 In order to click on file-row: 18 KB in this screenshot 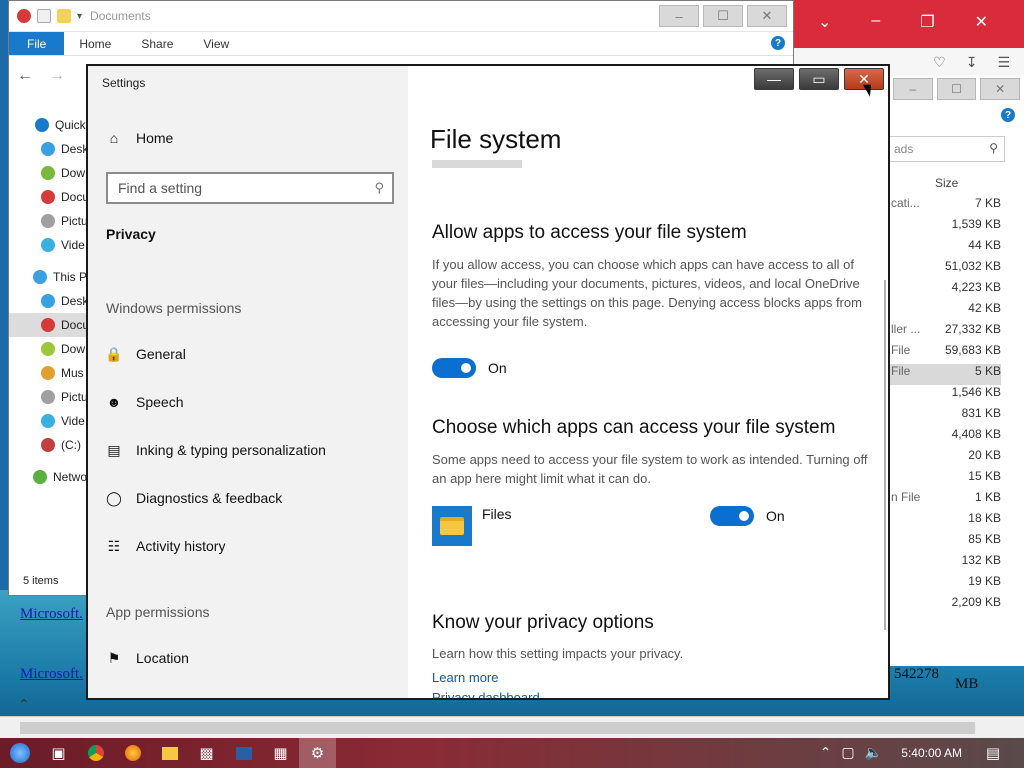, I will do `click(945, 521)`.